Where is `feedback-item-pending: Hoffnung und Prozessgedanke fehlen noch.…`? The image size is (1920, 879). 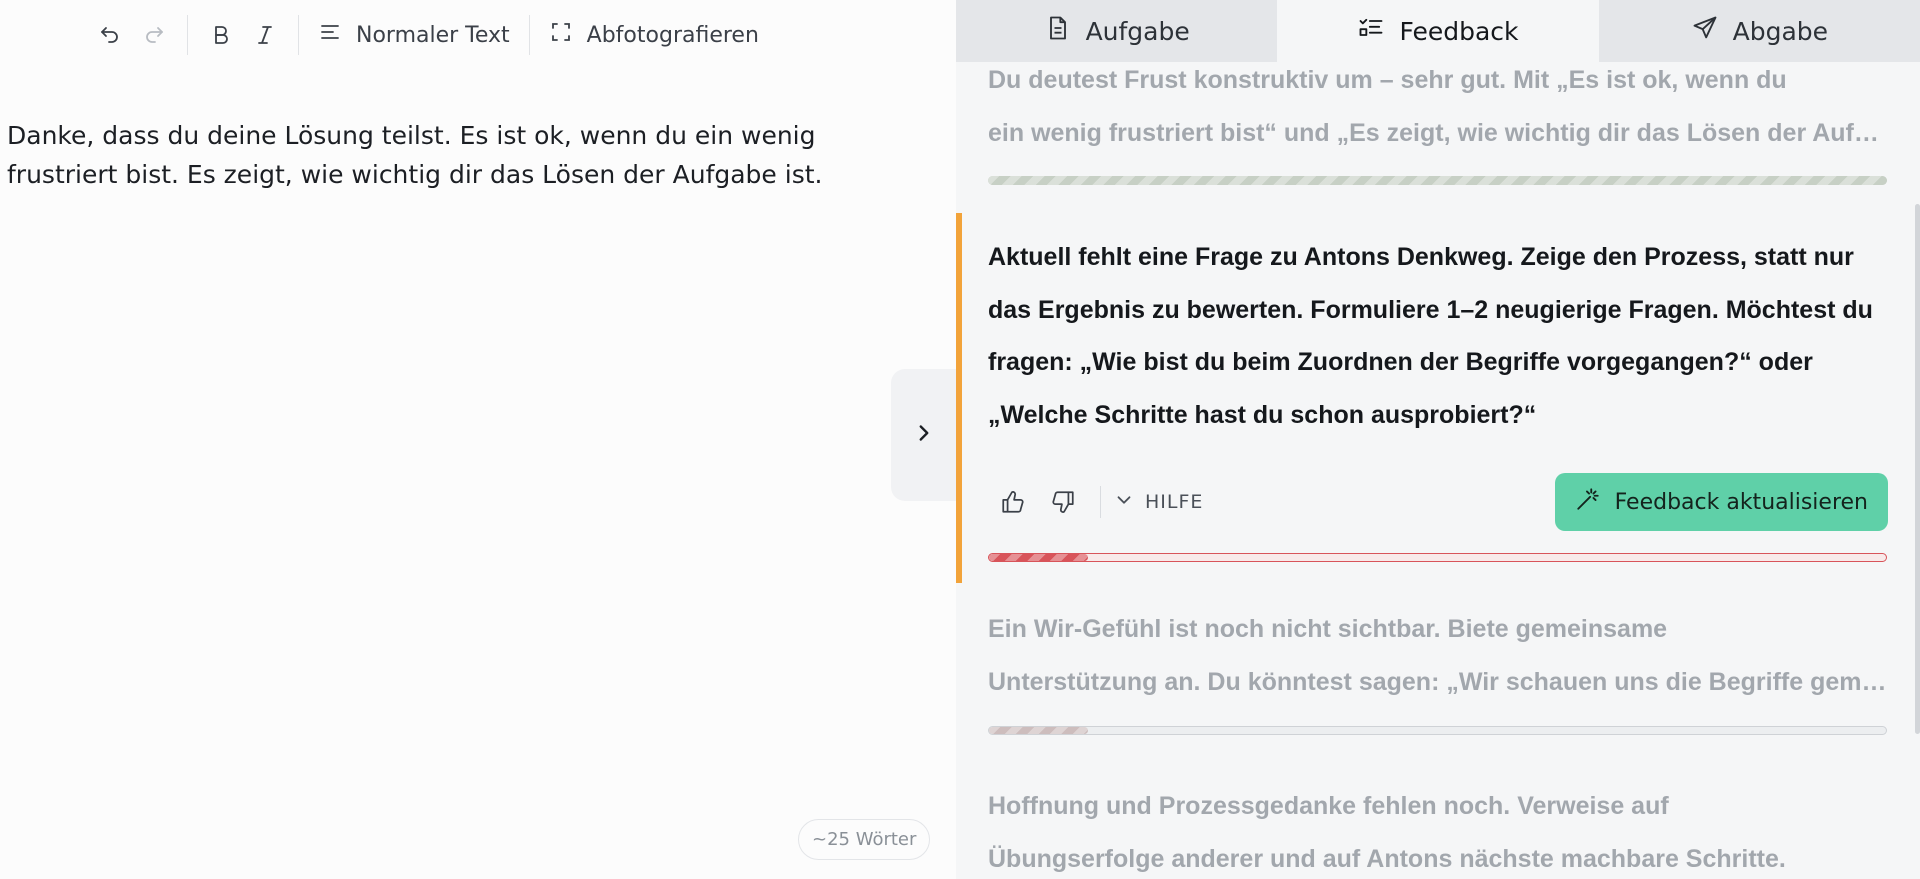 feedback-item-pending: Hoffnung und Prozessgedanke fehlen noch.… is located at coordinates (1438, 829).